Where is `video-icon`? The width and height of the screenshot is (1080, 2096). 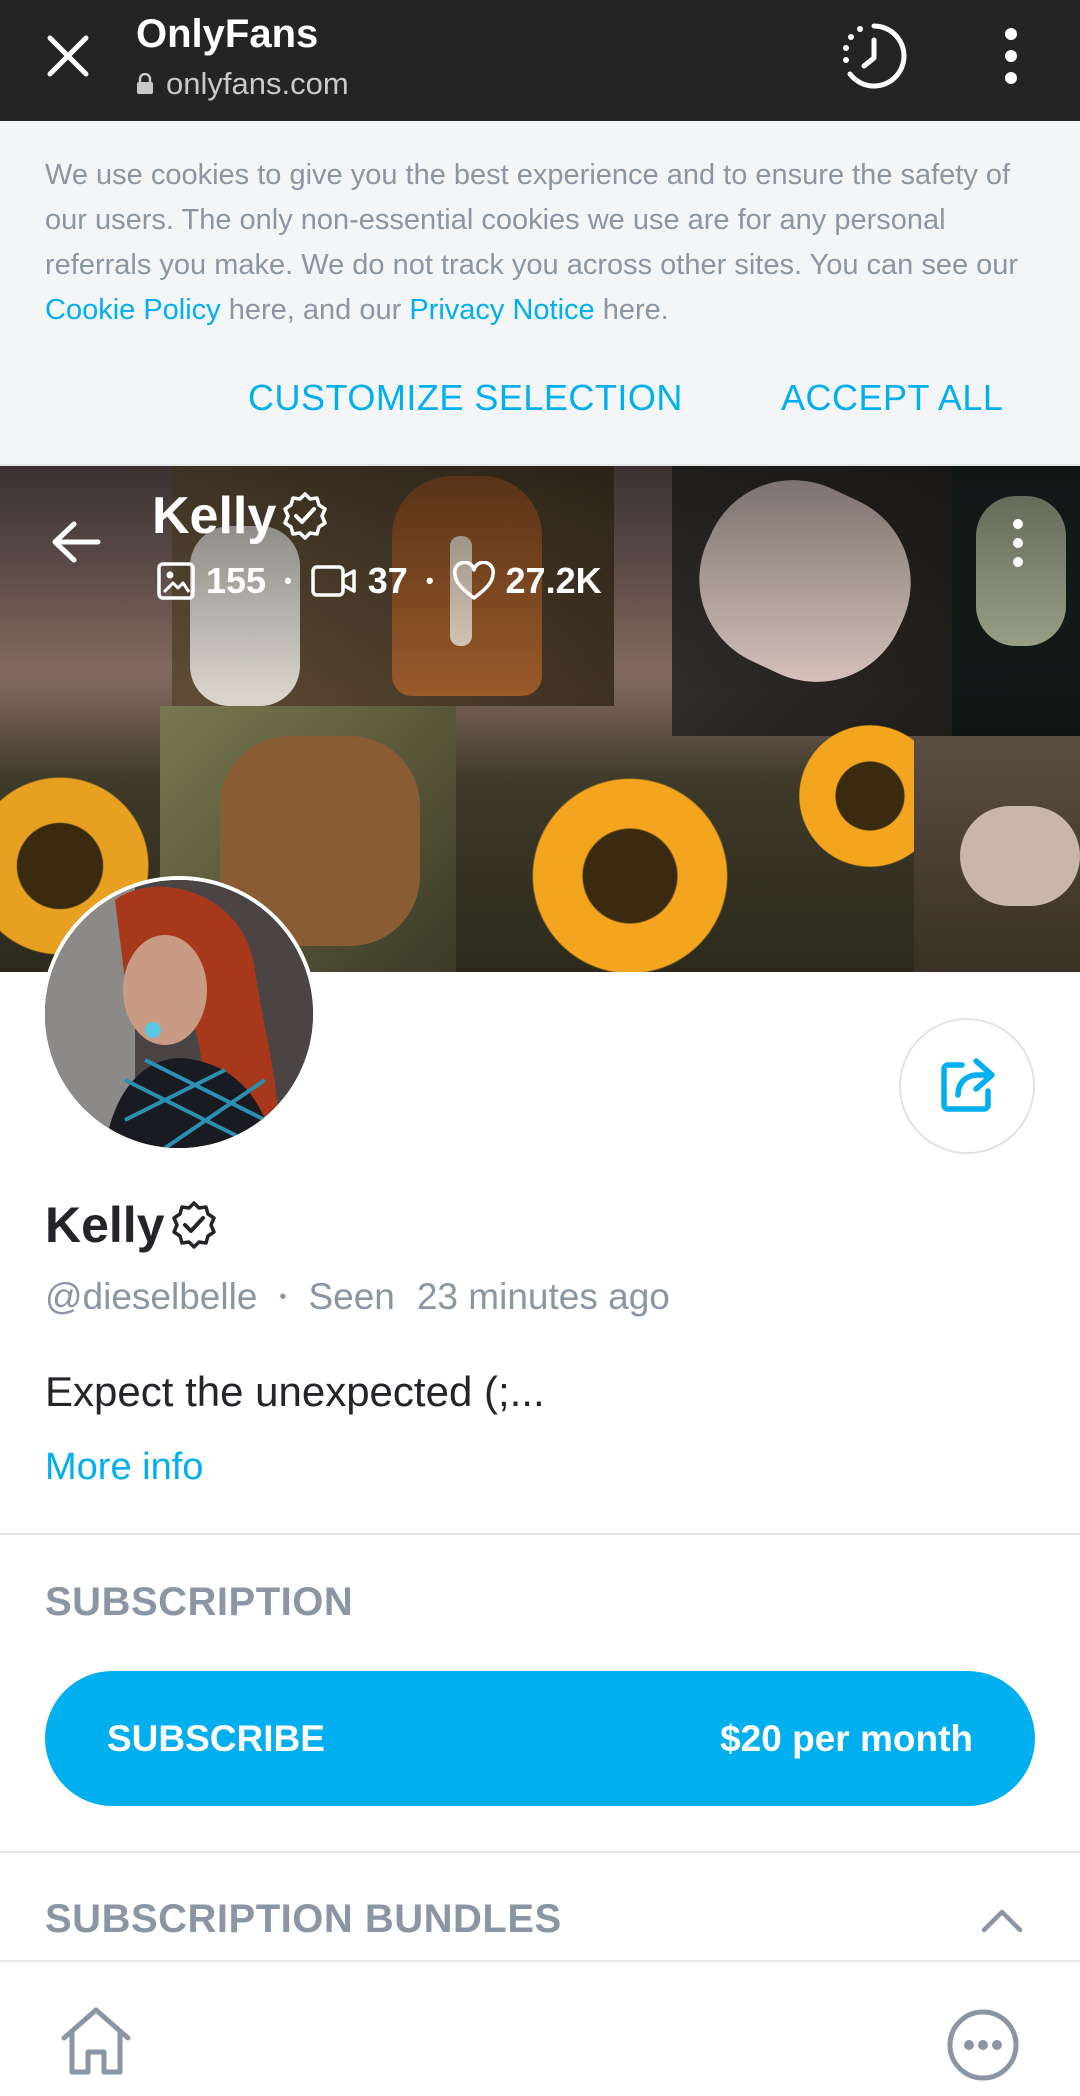 video-icon is located at coordinates (333, 581).